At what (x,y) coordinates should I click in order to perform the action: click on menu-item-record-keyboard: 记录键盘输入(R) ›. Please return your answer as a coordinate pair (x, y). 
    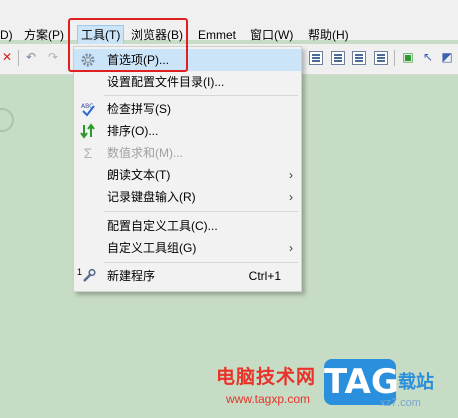
    Looking at the image, I should click on (187, 197).